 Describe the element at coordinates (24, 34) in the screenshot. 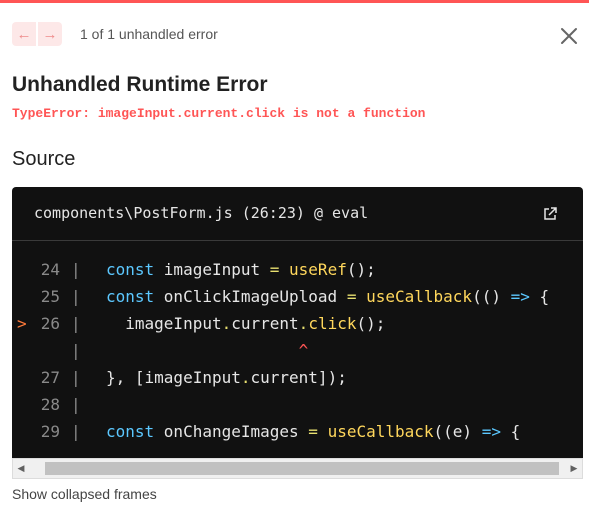

I see `arrow-left-icon: ←` at that location.